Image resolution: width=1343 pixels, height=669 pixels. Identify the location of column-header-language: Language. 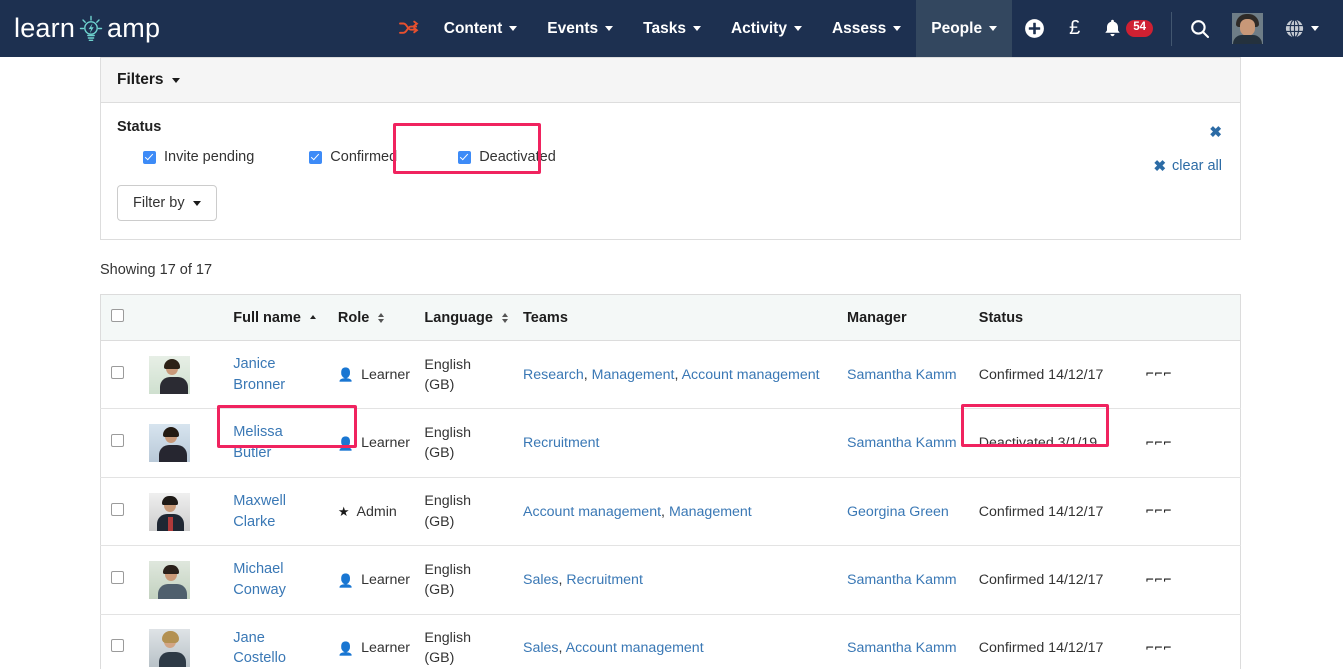
(464, 317).